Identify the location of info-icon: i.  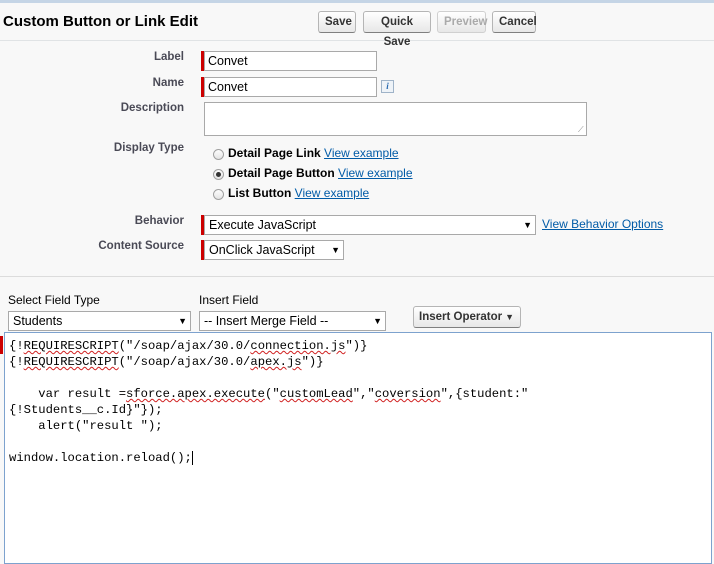
(387, 86).